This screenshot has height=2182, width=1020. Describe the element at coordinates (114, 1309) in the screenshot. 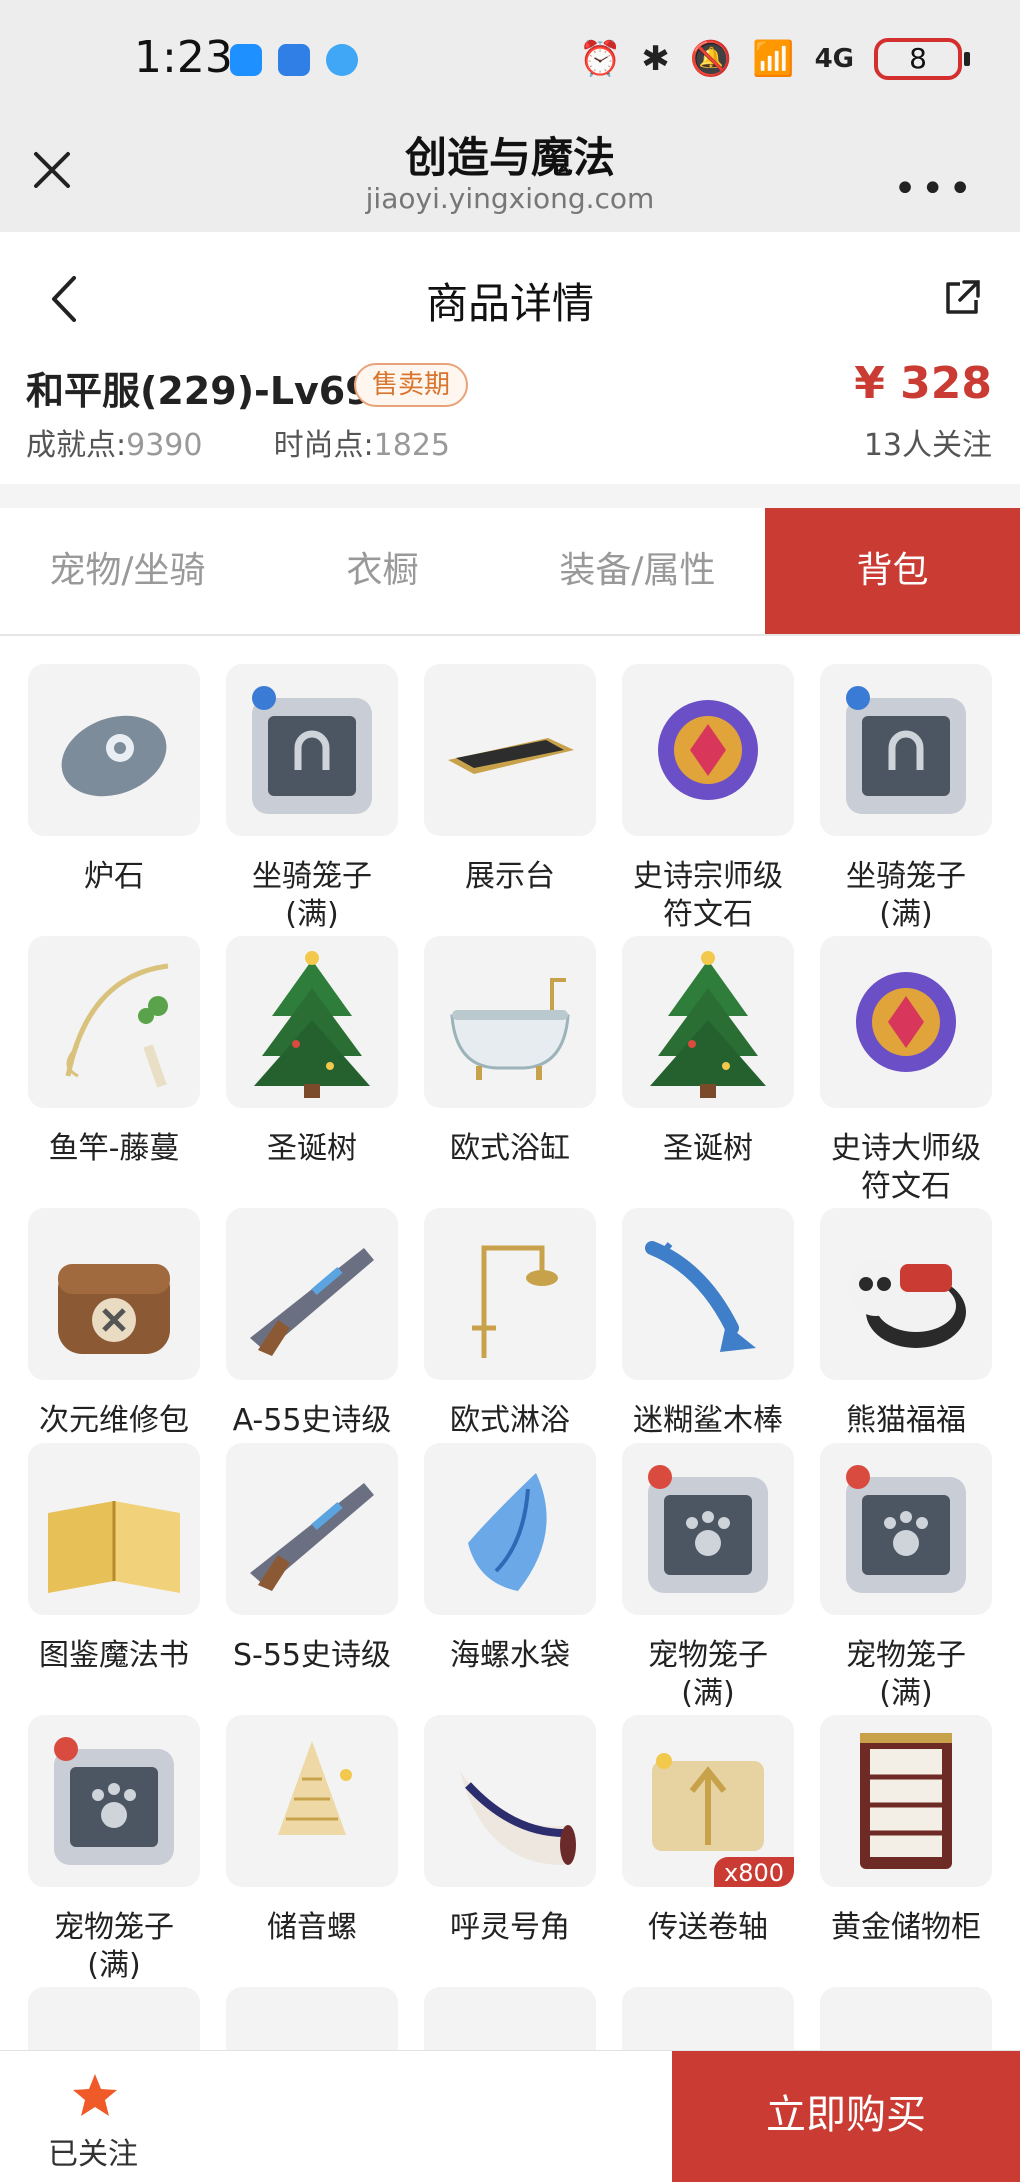

I see `repair-bag-icon` at that location.